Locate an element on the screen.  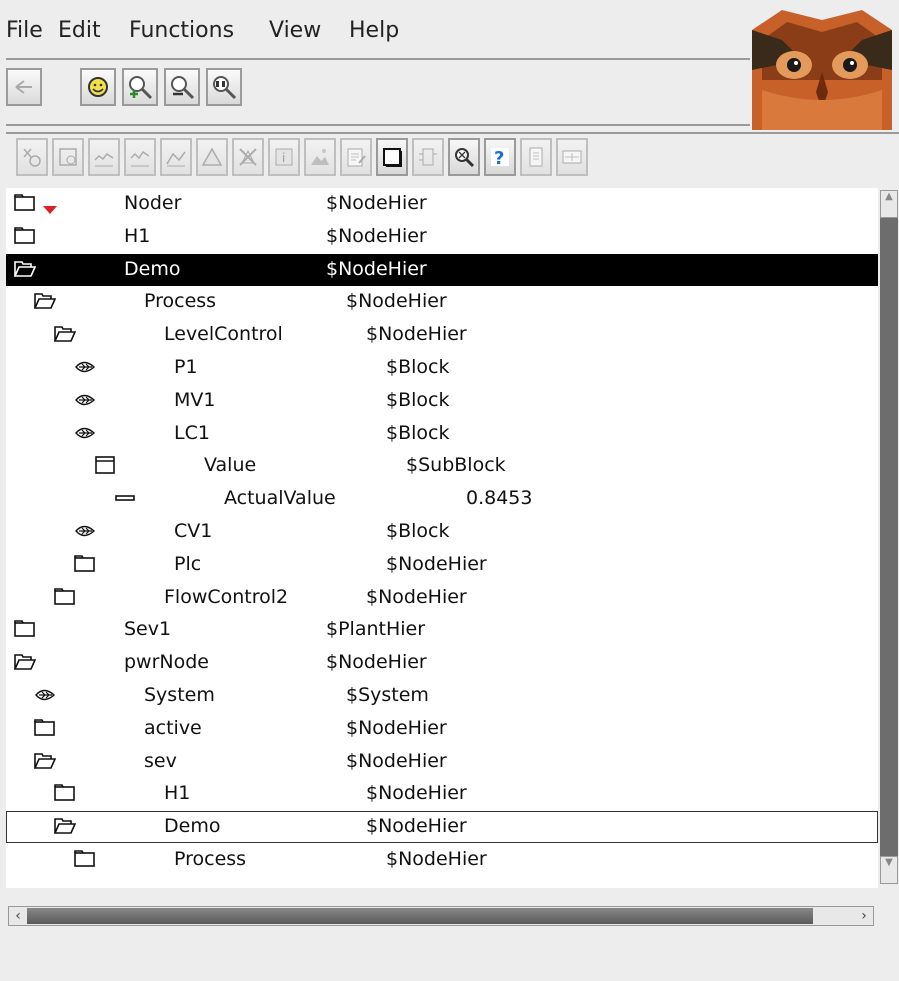
tree-row-name: Demo is located at coordinates (192, 826).